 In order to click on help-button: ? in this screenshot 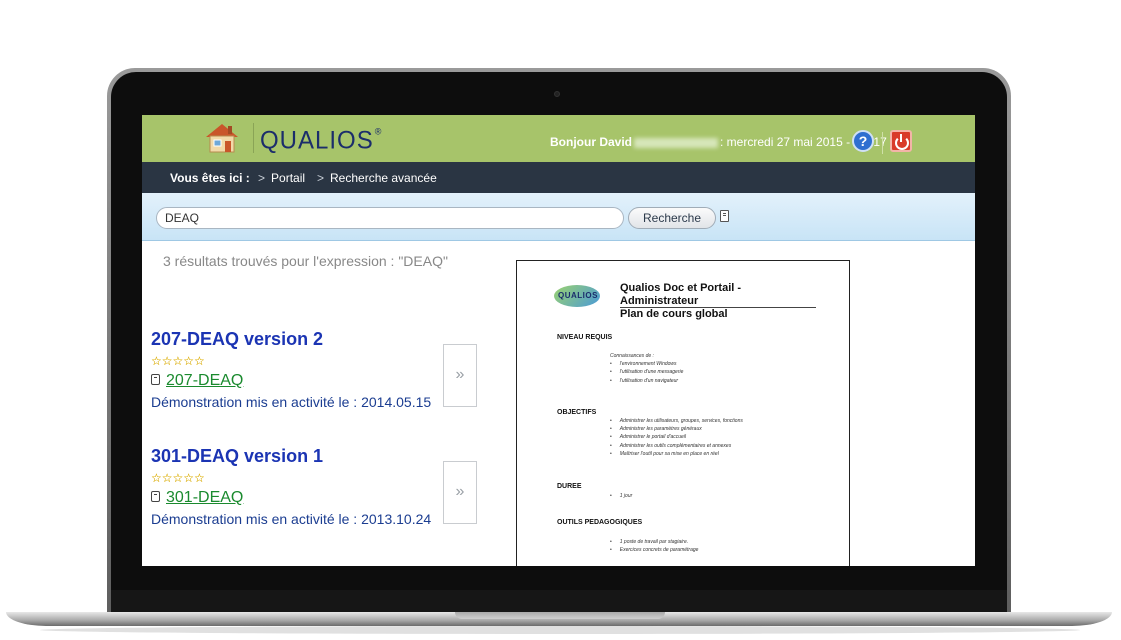, I will do `click(863, 141)`.